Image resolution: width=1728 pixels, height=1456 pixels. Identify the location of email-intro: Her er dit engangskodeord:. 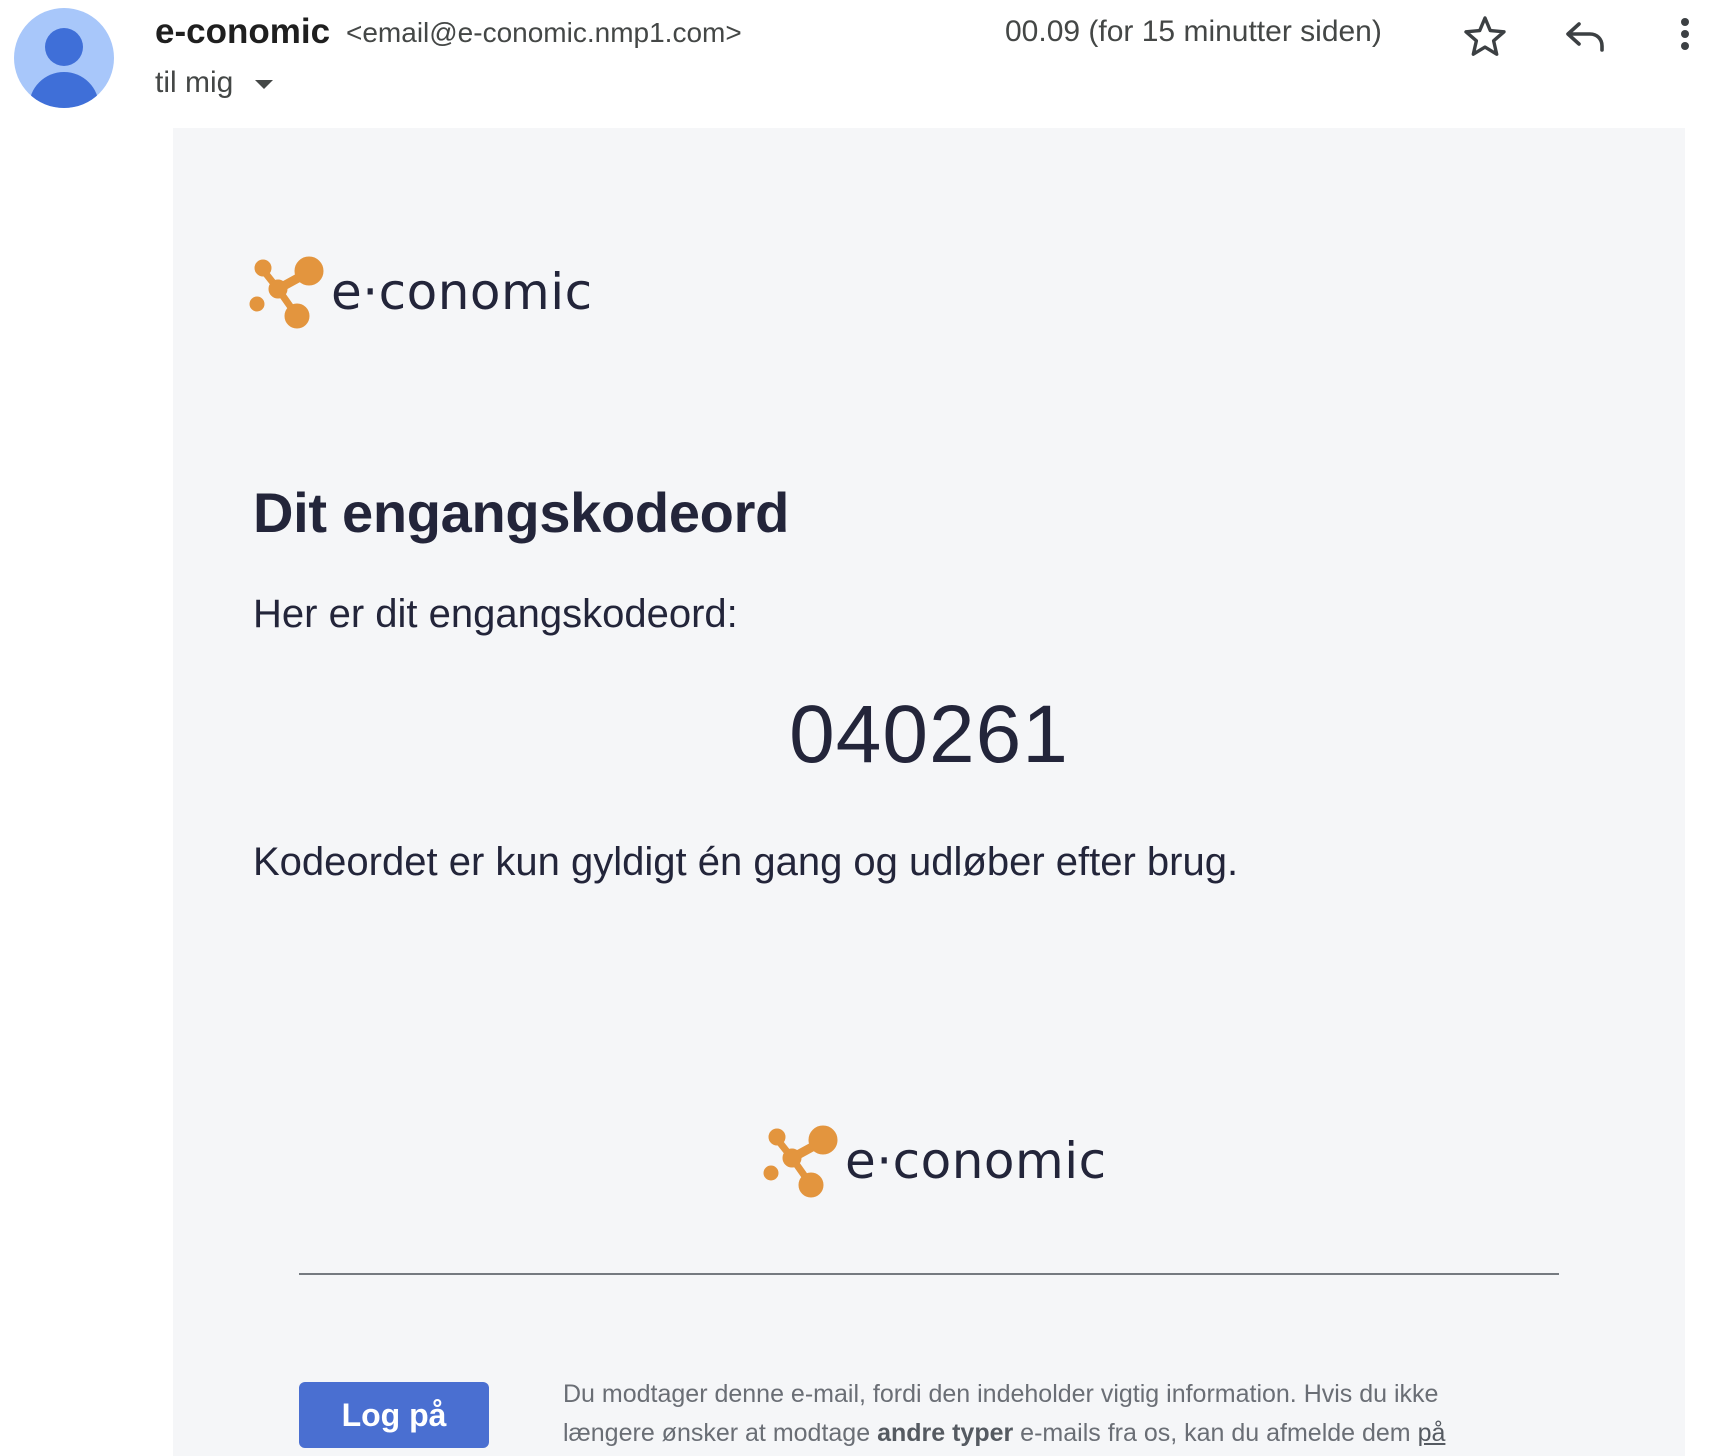
(495, 614).